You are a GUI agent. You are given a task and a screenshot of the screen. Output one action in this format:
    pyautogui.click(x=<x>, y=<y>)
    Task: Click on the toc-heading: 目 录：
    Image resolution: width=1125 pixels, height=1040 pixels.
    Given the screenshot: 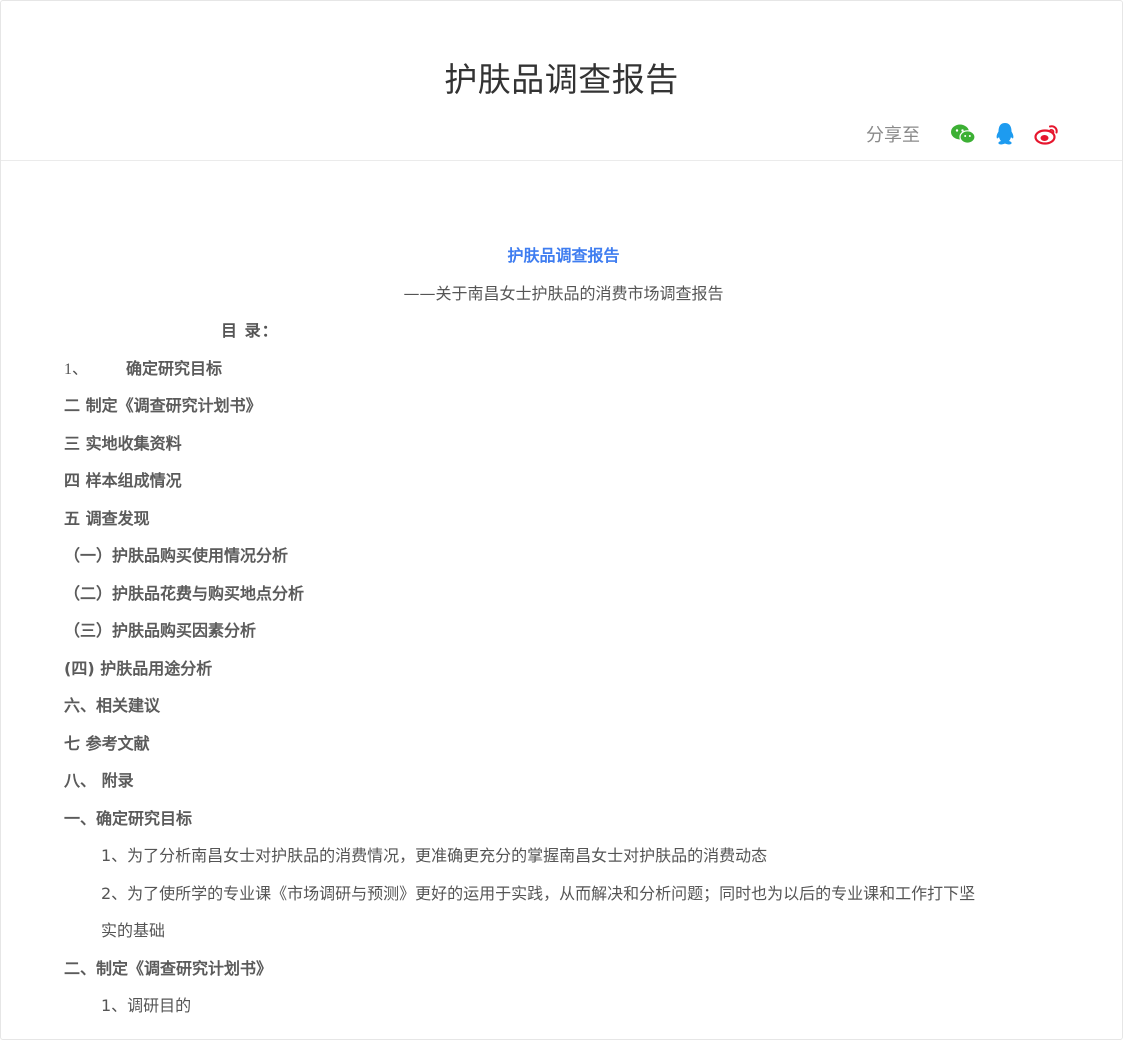 What is the action you would take?
    pyautogui.click(x=250, y=330)
    